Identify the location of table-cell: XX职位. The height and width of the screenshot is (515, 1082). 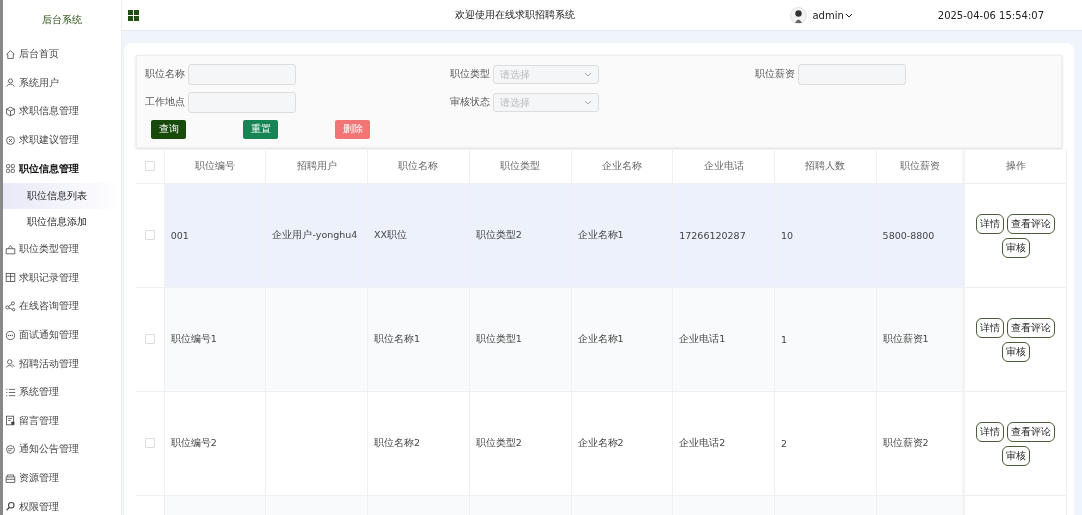
(391, 234).